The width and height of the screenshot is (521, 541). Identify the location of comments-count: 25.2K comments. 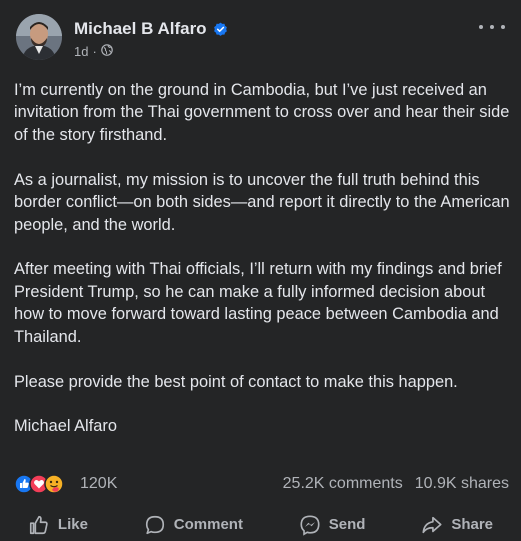
(343, 484).